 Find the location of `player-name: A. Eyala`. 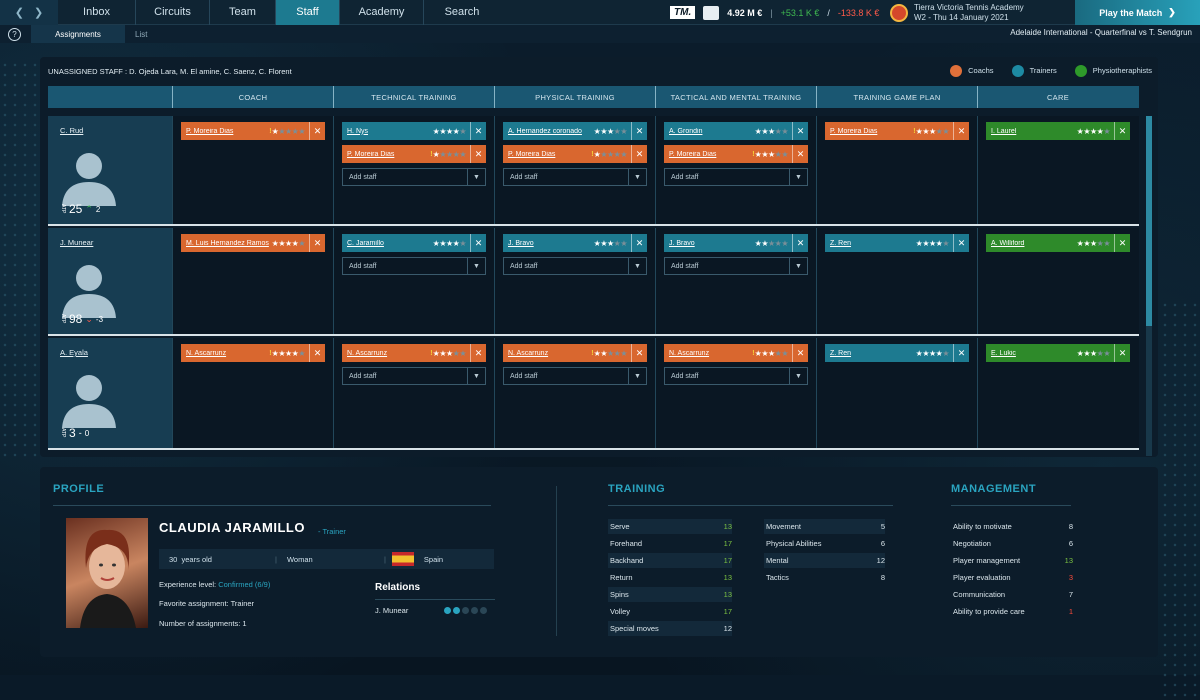

player-name: A. Eyala is located at coordinates (74, 352).